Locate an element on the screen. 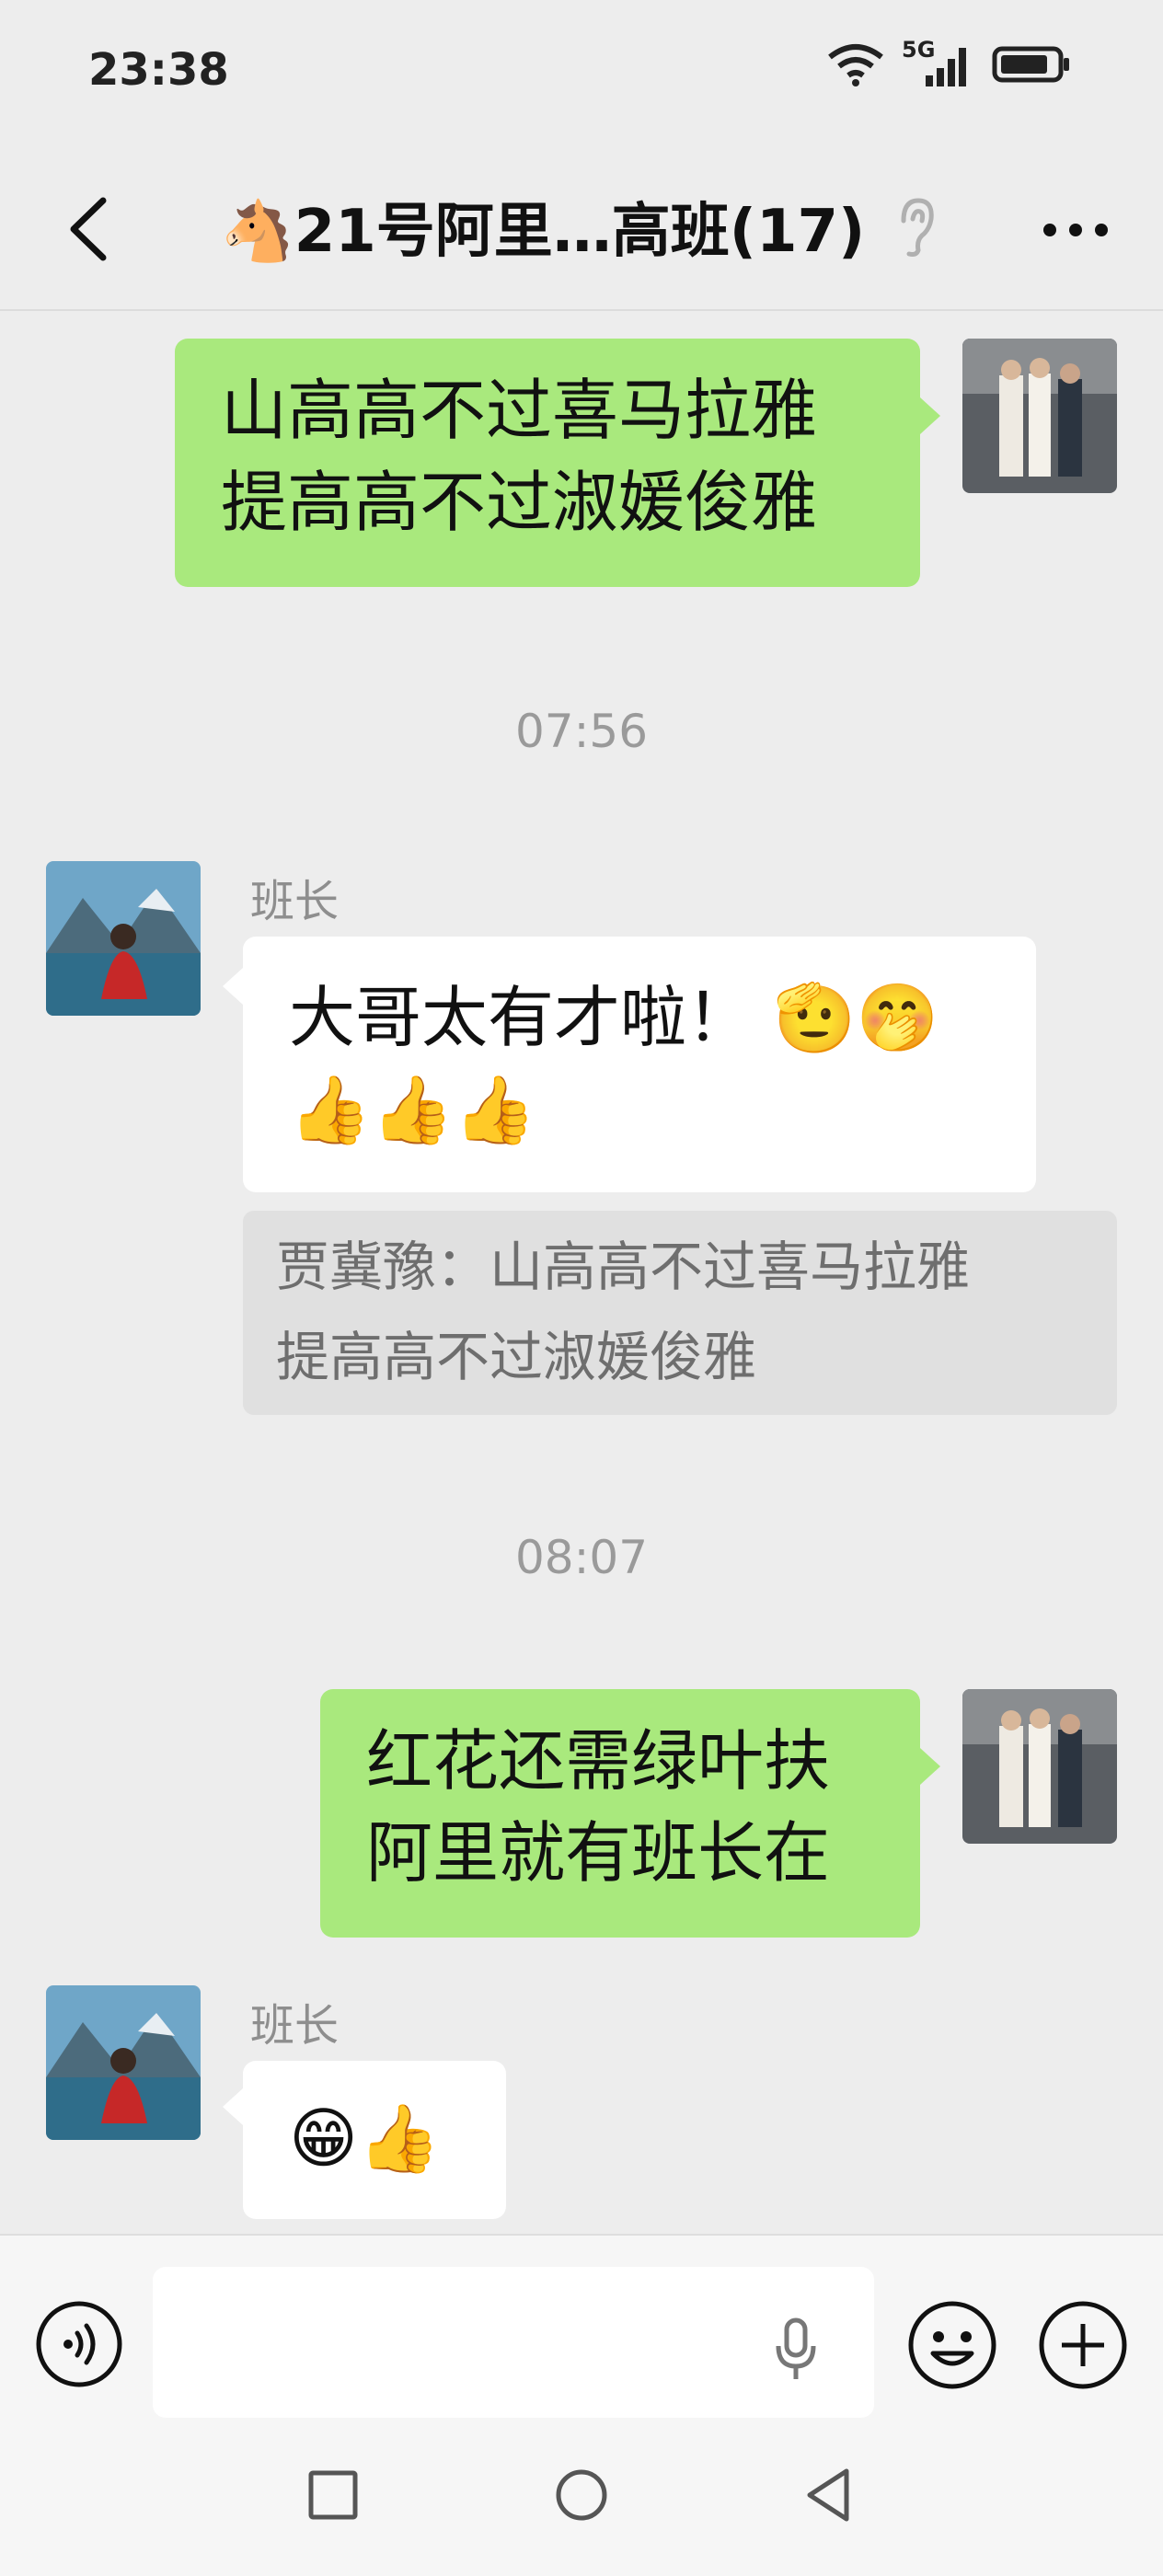  network-type: 5G is located at coordinates (919, 50).